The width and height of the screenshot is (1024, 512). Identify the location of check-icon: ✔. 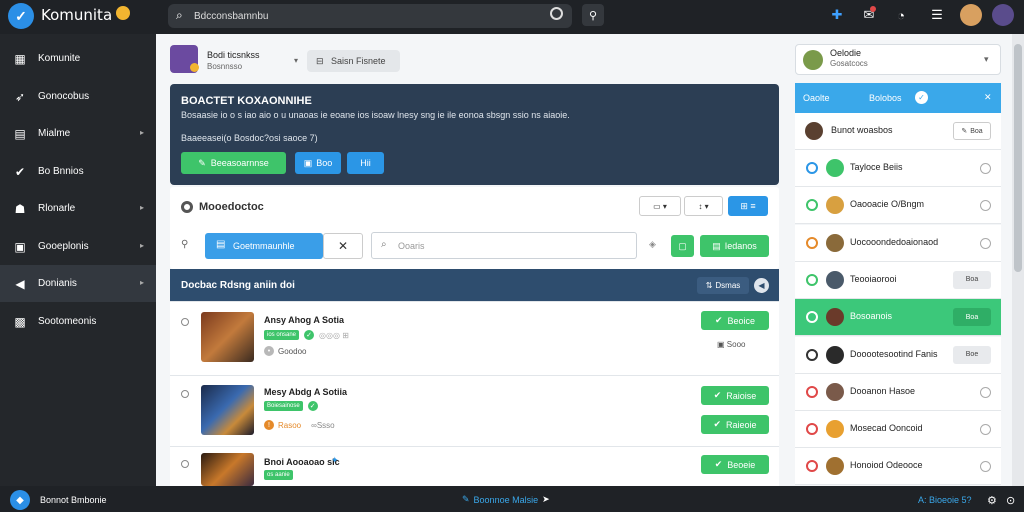
(20, 171).